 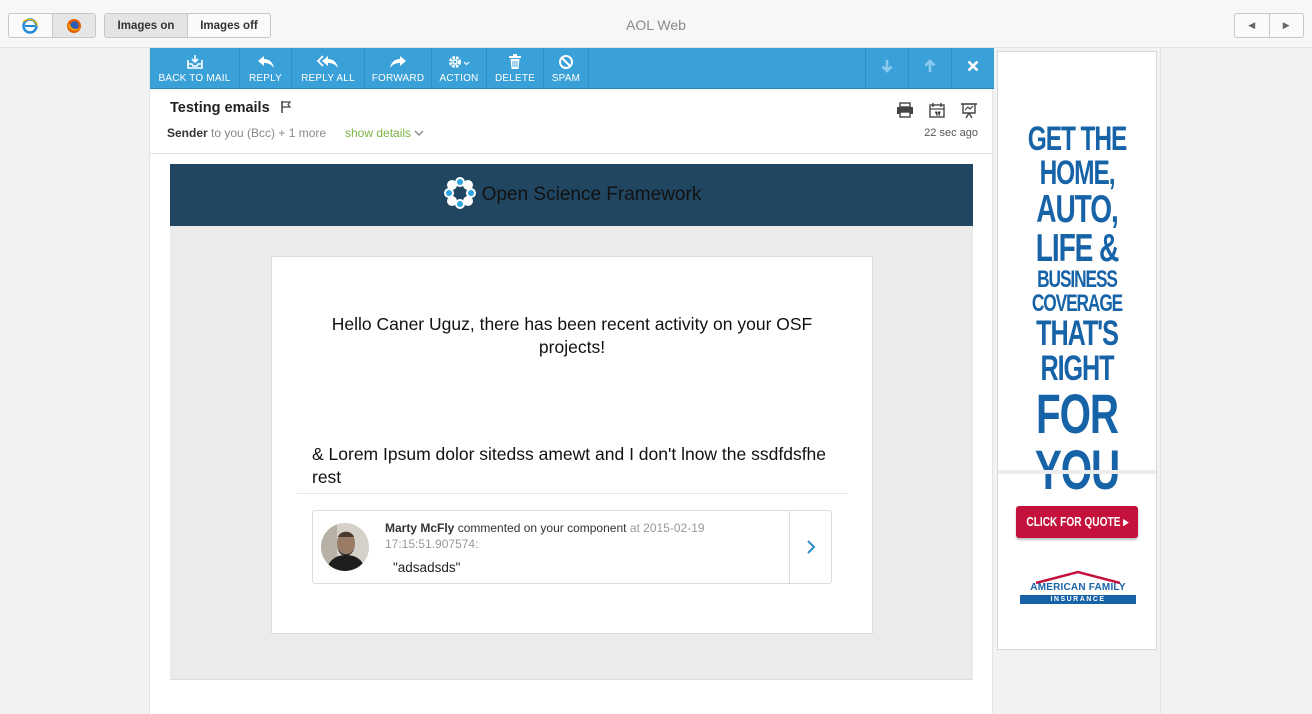 I want to click on delete-label: DELETE, so click(x=515, y=78).